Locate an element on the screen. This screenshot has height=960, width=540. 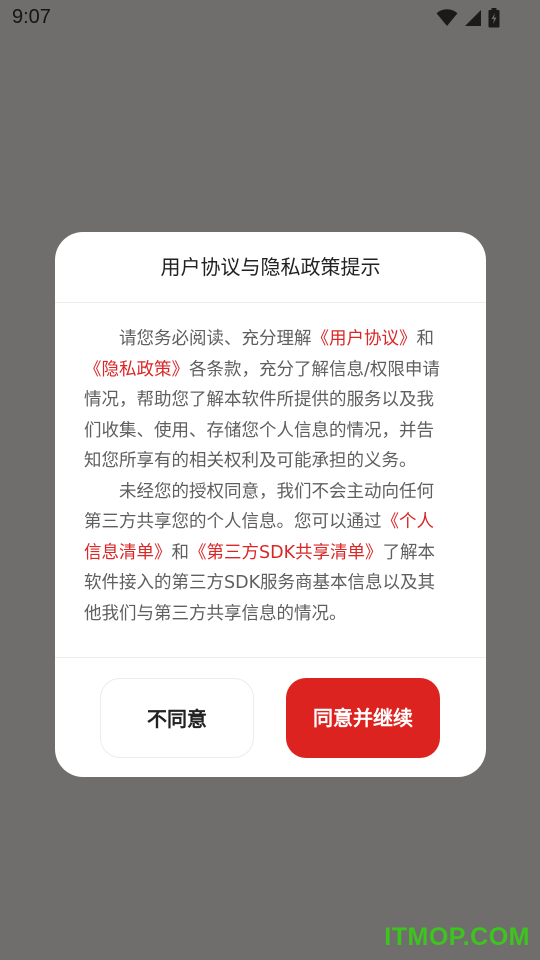
buttons-divider is located at coordinates (270, 657).